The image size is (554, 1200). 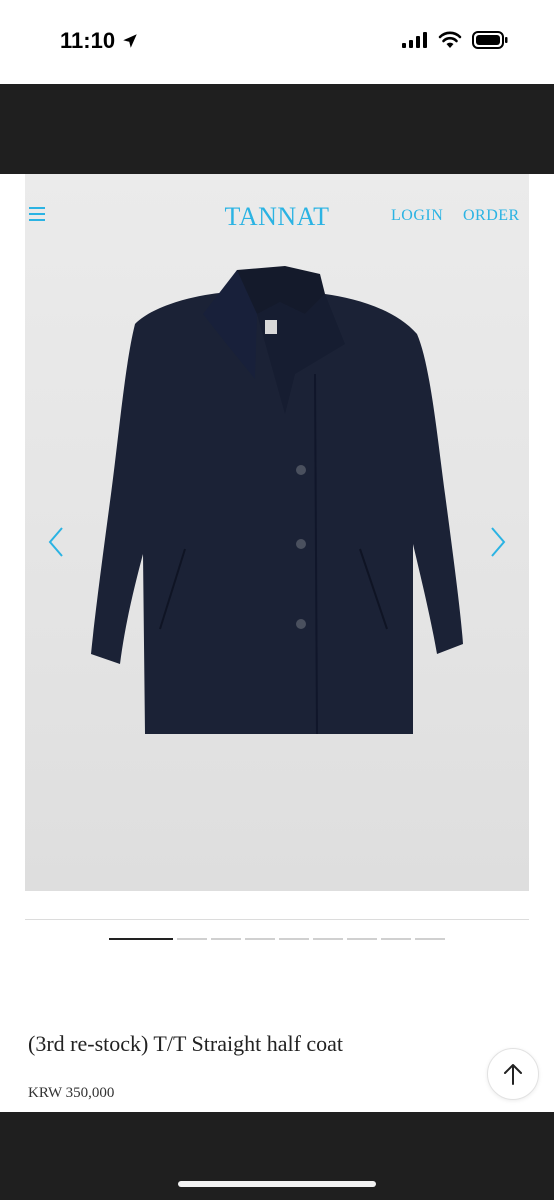 I want to click on battery-icon, so click(x=490, y=40).